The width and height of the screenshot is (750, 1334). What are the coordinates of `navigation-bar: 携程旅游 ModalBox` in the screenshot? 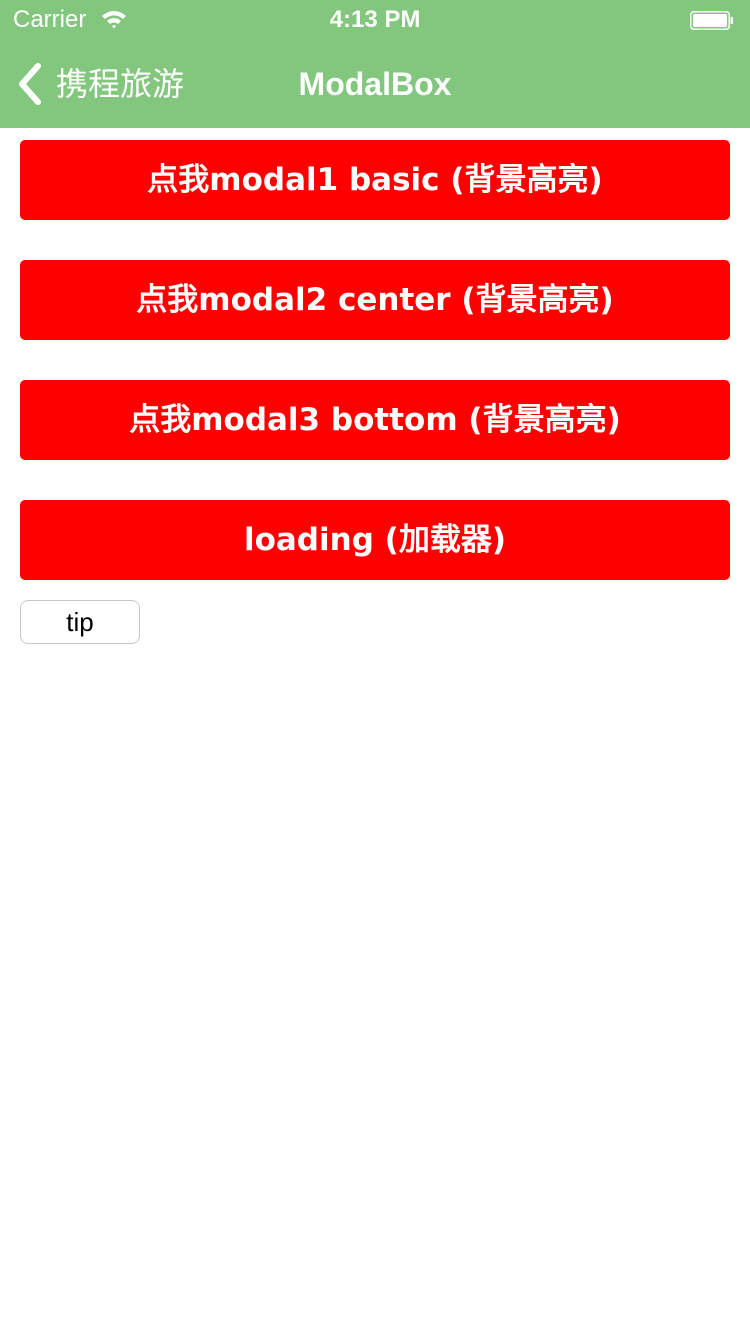 It's located at (375, 84).